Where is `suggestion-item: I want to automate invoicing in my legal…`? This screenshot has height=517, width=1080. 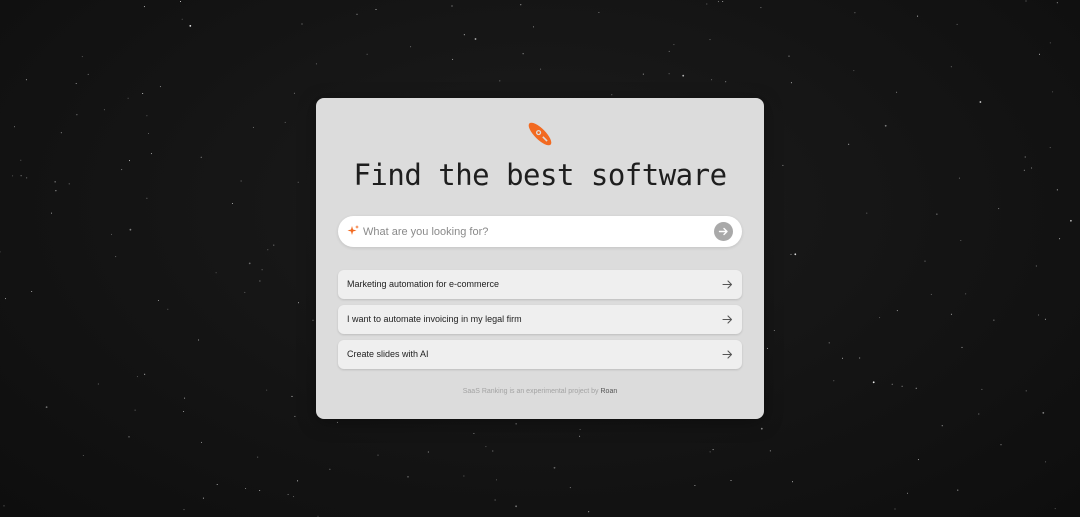
suggestion-item: I want to automate invoicing in my legal… is located at coordinates (540, 319).